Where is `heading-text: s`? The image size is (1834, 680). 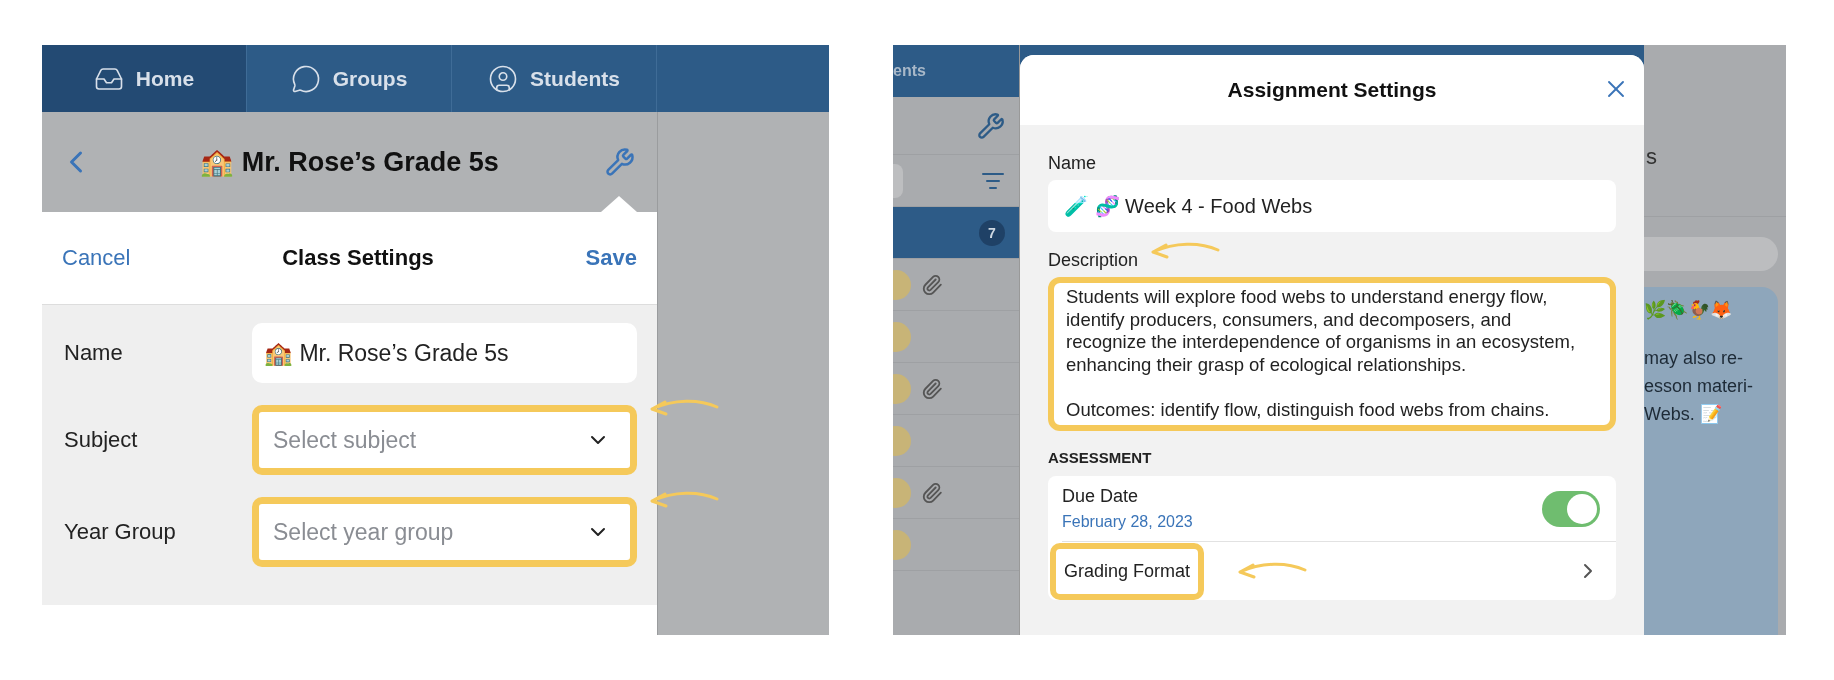 heading-text: s is located at coordinates (1651, 156).